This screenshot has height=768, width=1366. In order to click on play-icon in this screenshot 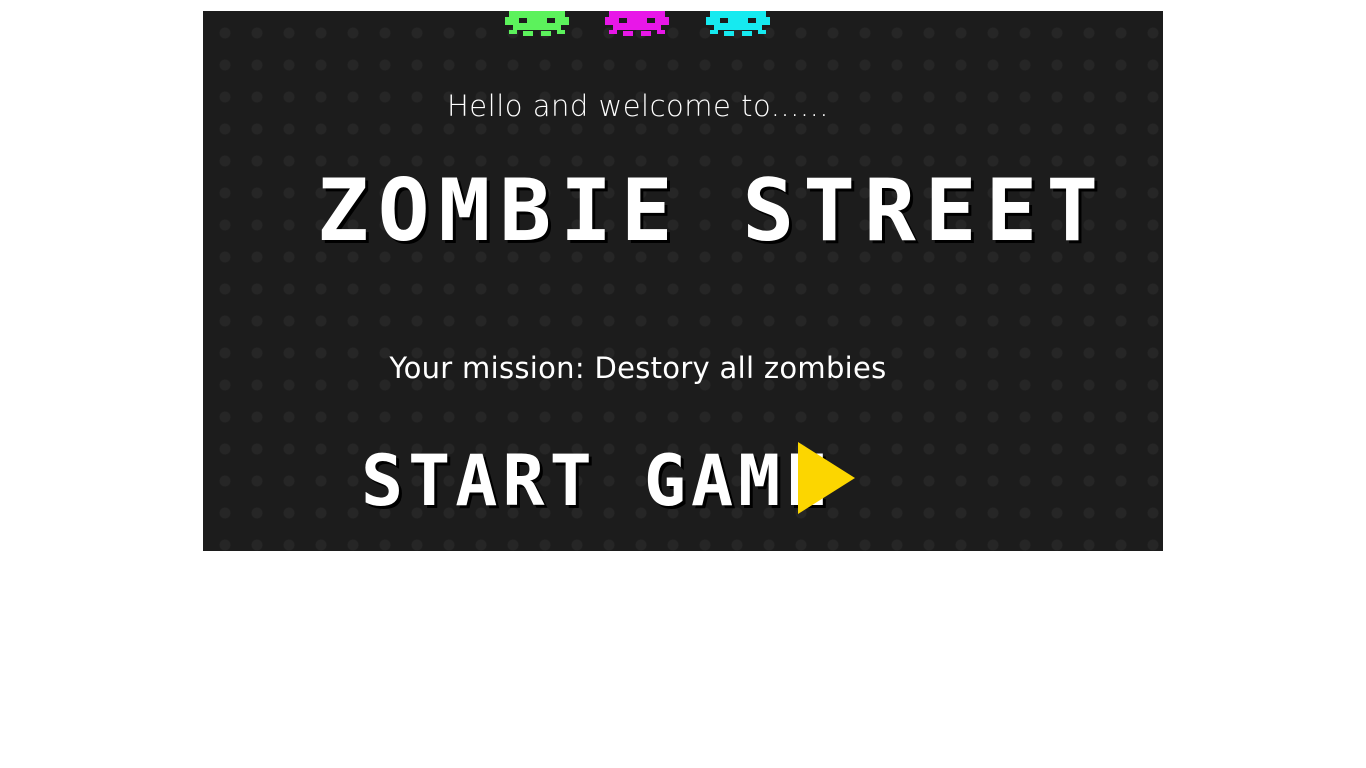, I will do `click(826, 478)`.